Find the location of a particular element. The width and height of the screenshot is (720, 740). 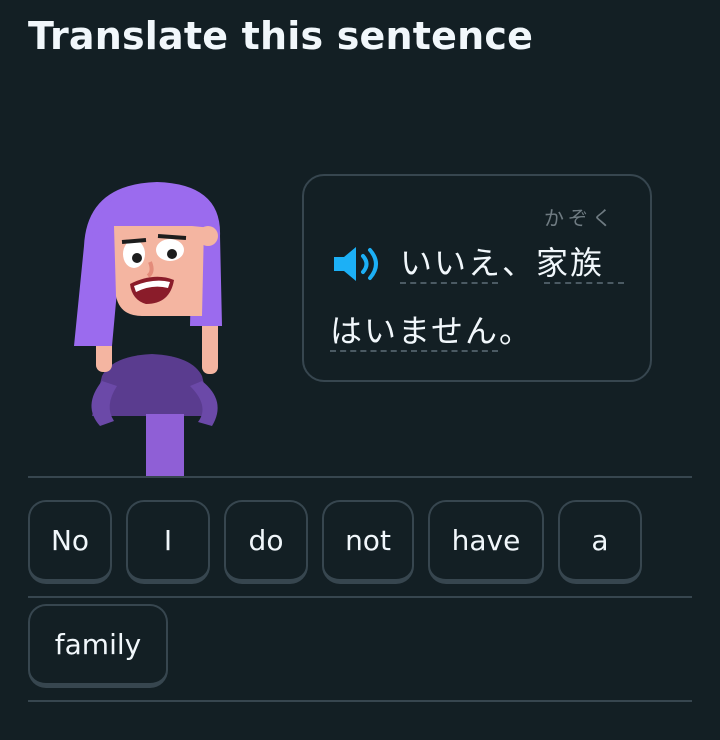

word-chip-not: not is located at coordinates (368, 542).